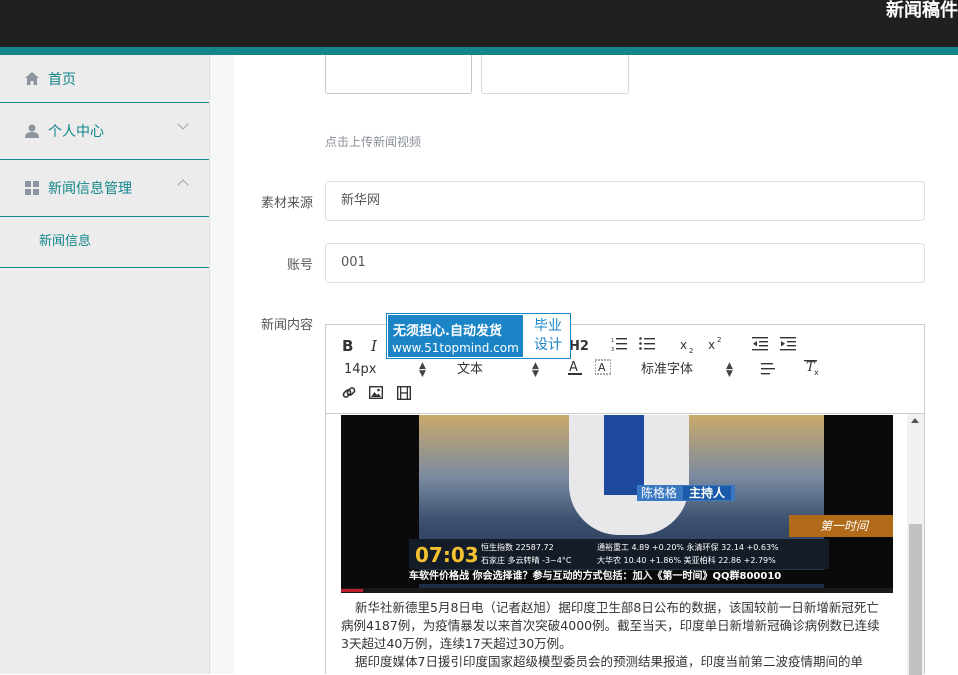  Describe the element at coordinates (183, 124) in the screenshot. I see `chevron-down-icon` at that location.